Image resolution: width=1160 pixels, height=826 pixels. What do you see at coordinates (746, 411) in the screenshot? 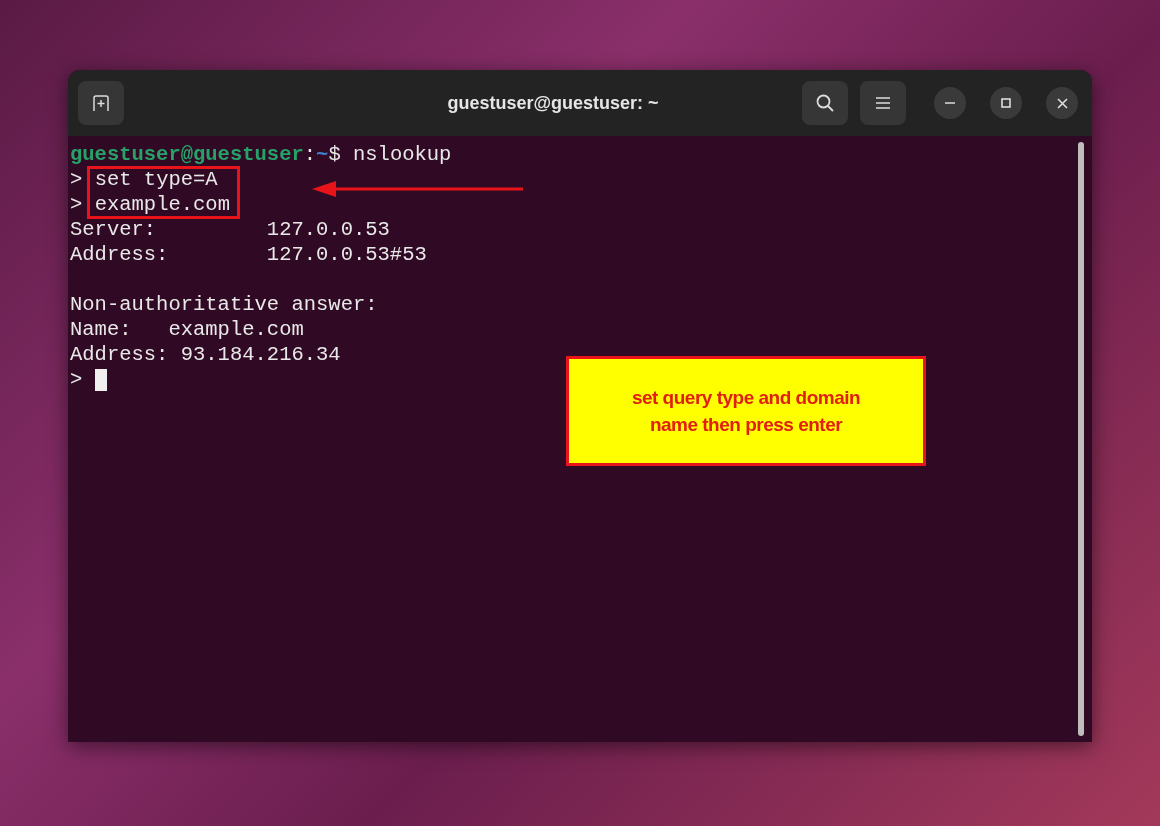
I see `callout-text: set query type and domain name then press enter` at bounding box center [746, 411].